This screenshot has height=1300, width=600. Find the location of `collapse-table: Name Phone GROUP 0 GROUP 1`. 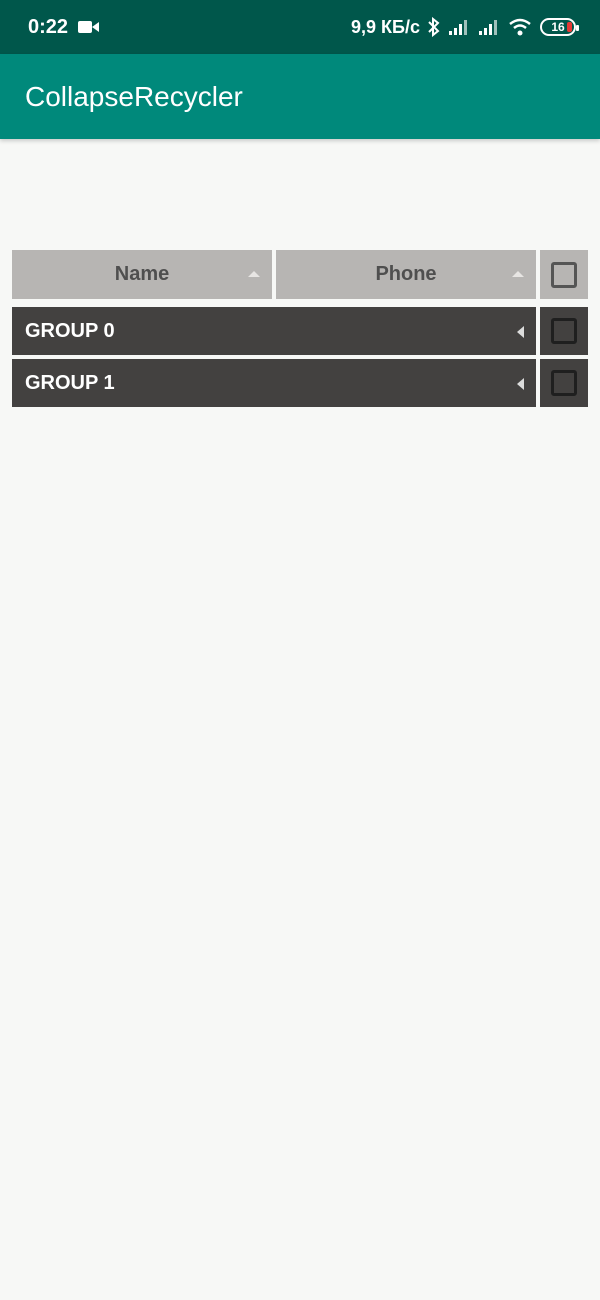

collapse-table: Name Phone GROUP 0 GROUP 1 is located at coordinates (300, 328).